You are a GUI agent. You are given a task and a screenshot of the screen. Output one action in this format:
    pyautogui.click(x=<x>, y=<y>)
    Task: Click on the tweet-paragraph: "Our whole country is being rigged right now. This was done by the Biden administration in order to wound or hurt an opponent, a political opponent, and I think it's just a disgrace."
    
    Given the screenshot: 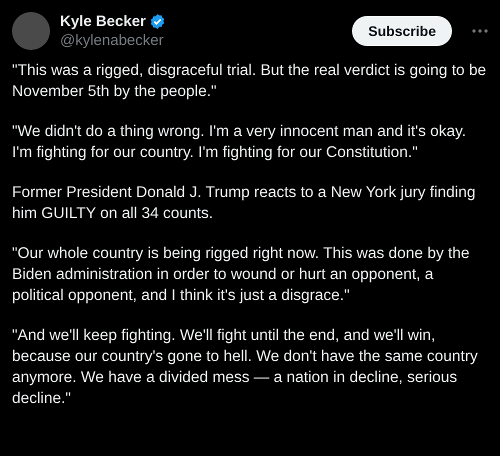 What is the action you would take?
    pyautogui.click(x=241, y=275)
    